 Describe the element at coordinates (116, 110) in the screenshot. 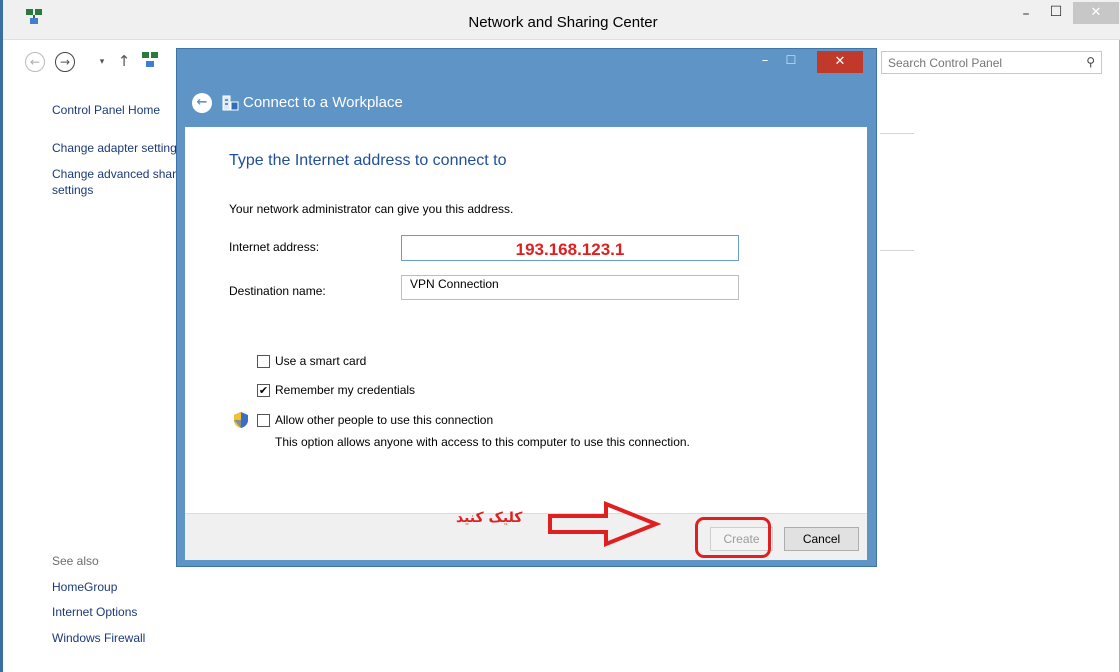

I see `sidebar-control-panel-home: Control Panel Home` at that location.